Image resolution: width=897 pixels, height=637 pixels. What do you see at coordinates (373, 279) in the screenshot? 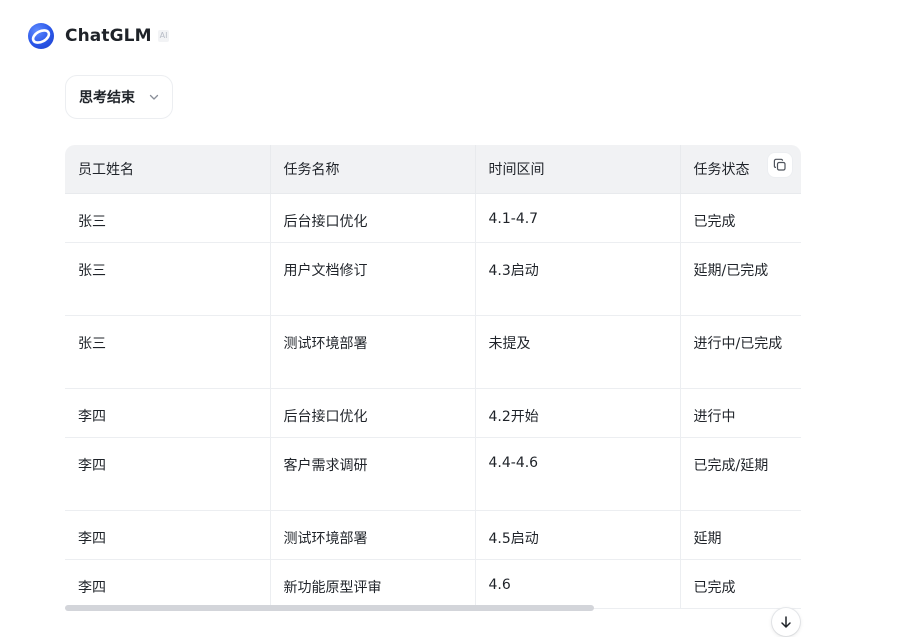
I see `table-cell: 用户文档修订` at bounding box center [373, 279].